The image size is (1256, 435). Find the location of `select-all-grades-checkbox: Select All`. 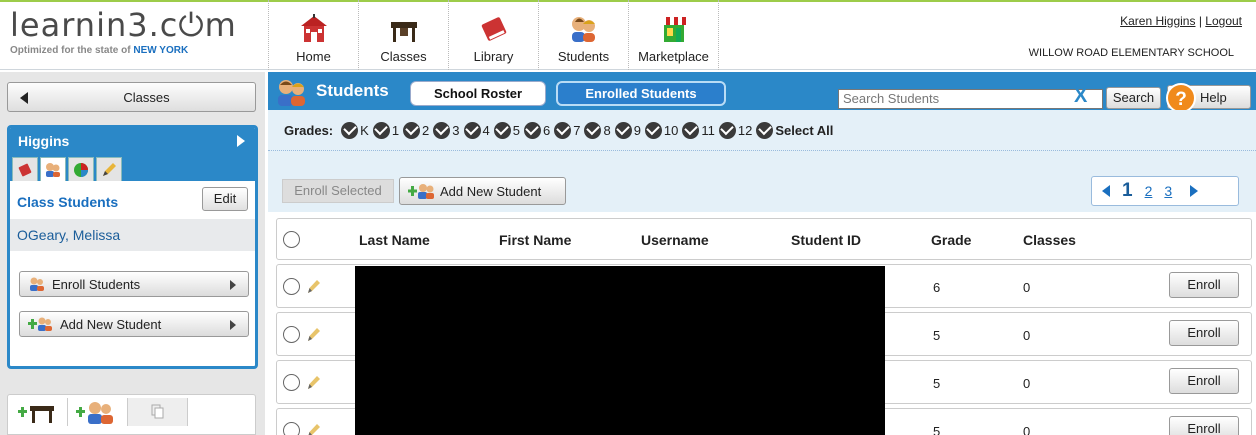

select-all-grades-checkbox: Select All is located at coordinates (794, 130).